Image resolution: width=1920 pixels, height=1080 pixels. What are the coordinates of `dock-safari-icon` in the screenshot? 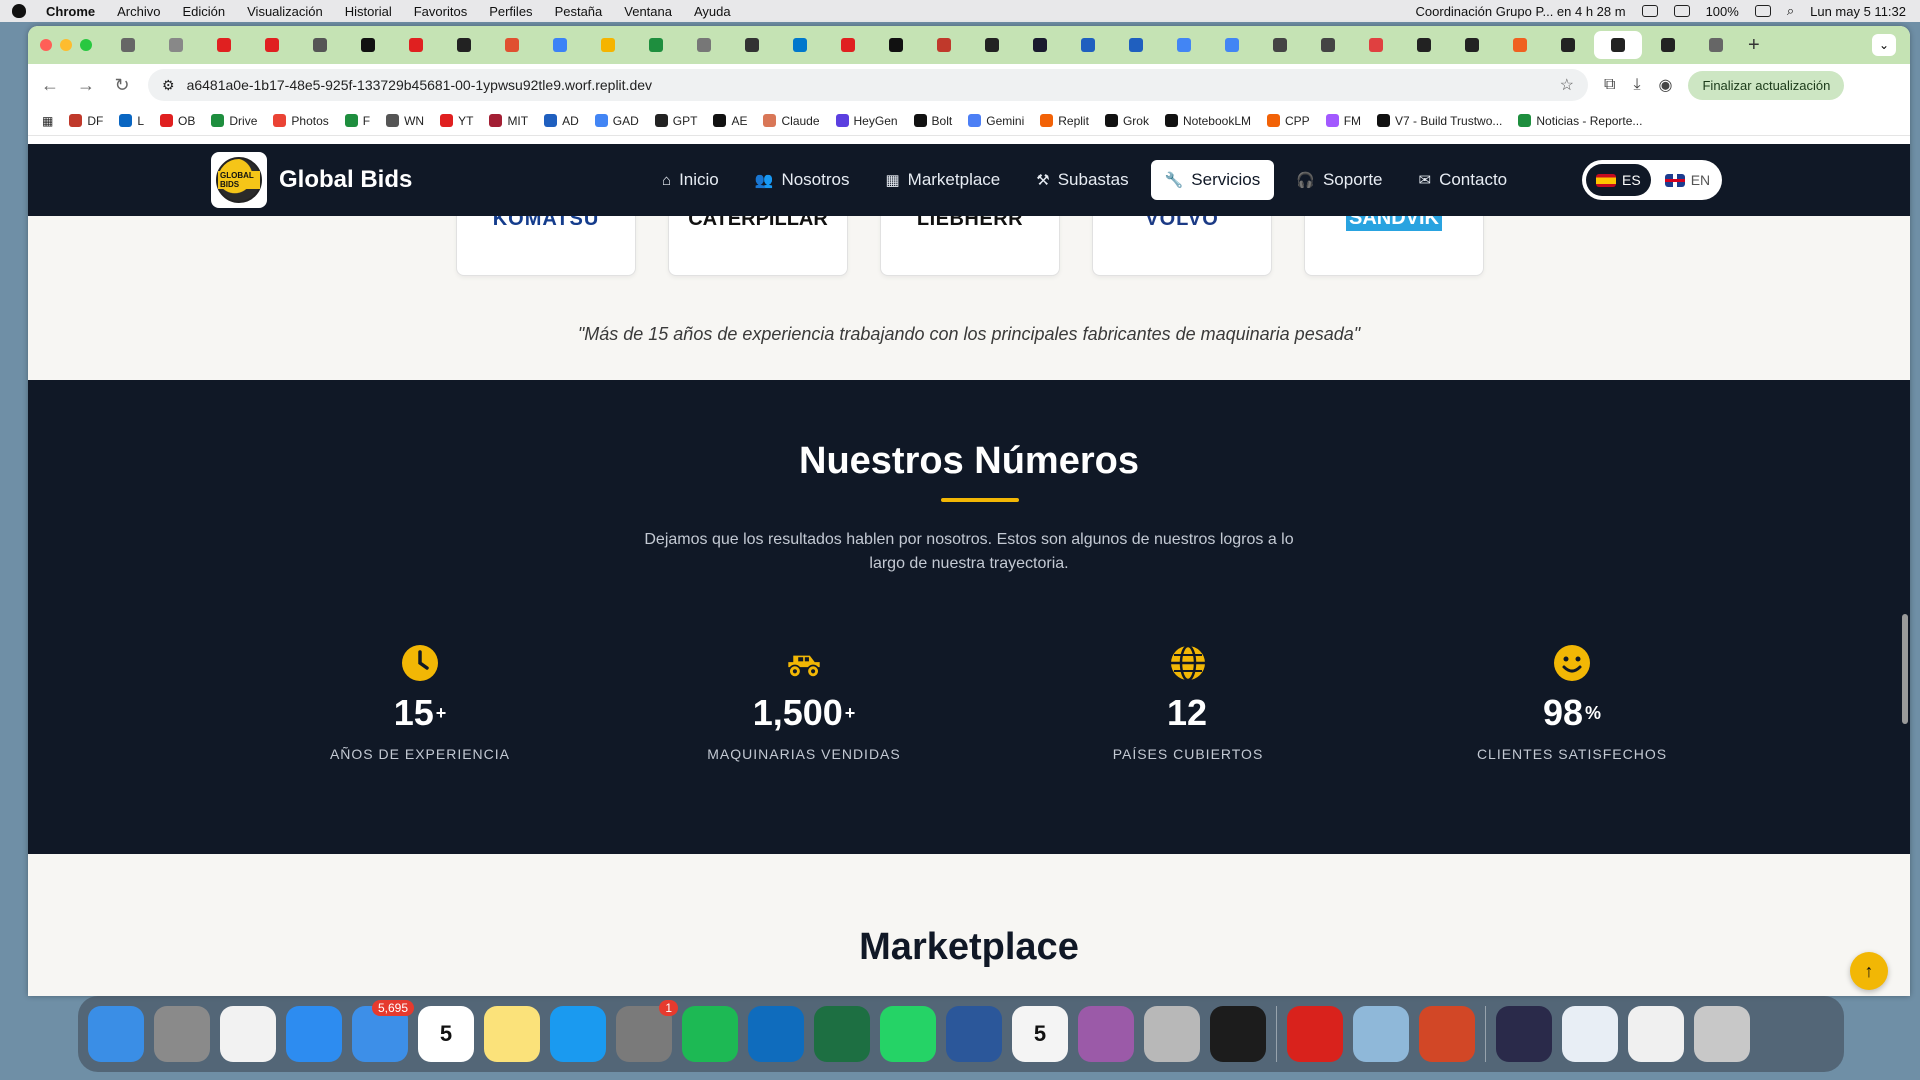 It's located at (314, 1034).